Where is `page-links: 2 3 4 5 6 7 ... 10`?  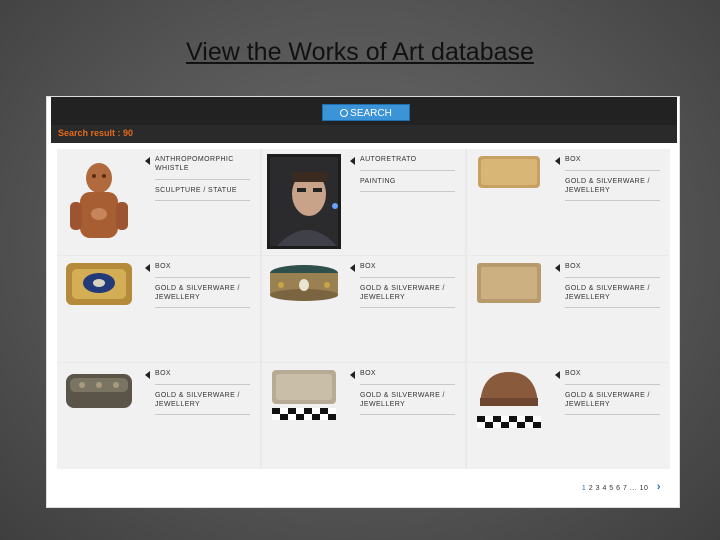
page-links: 2 3 4 5 6 7 ... 10 is located at coordinates (619, 488).